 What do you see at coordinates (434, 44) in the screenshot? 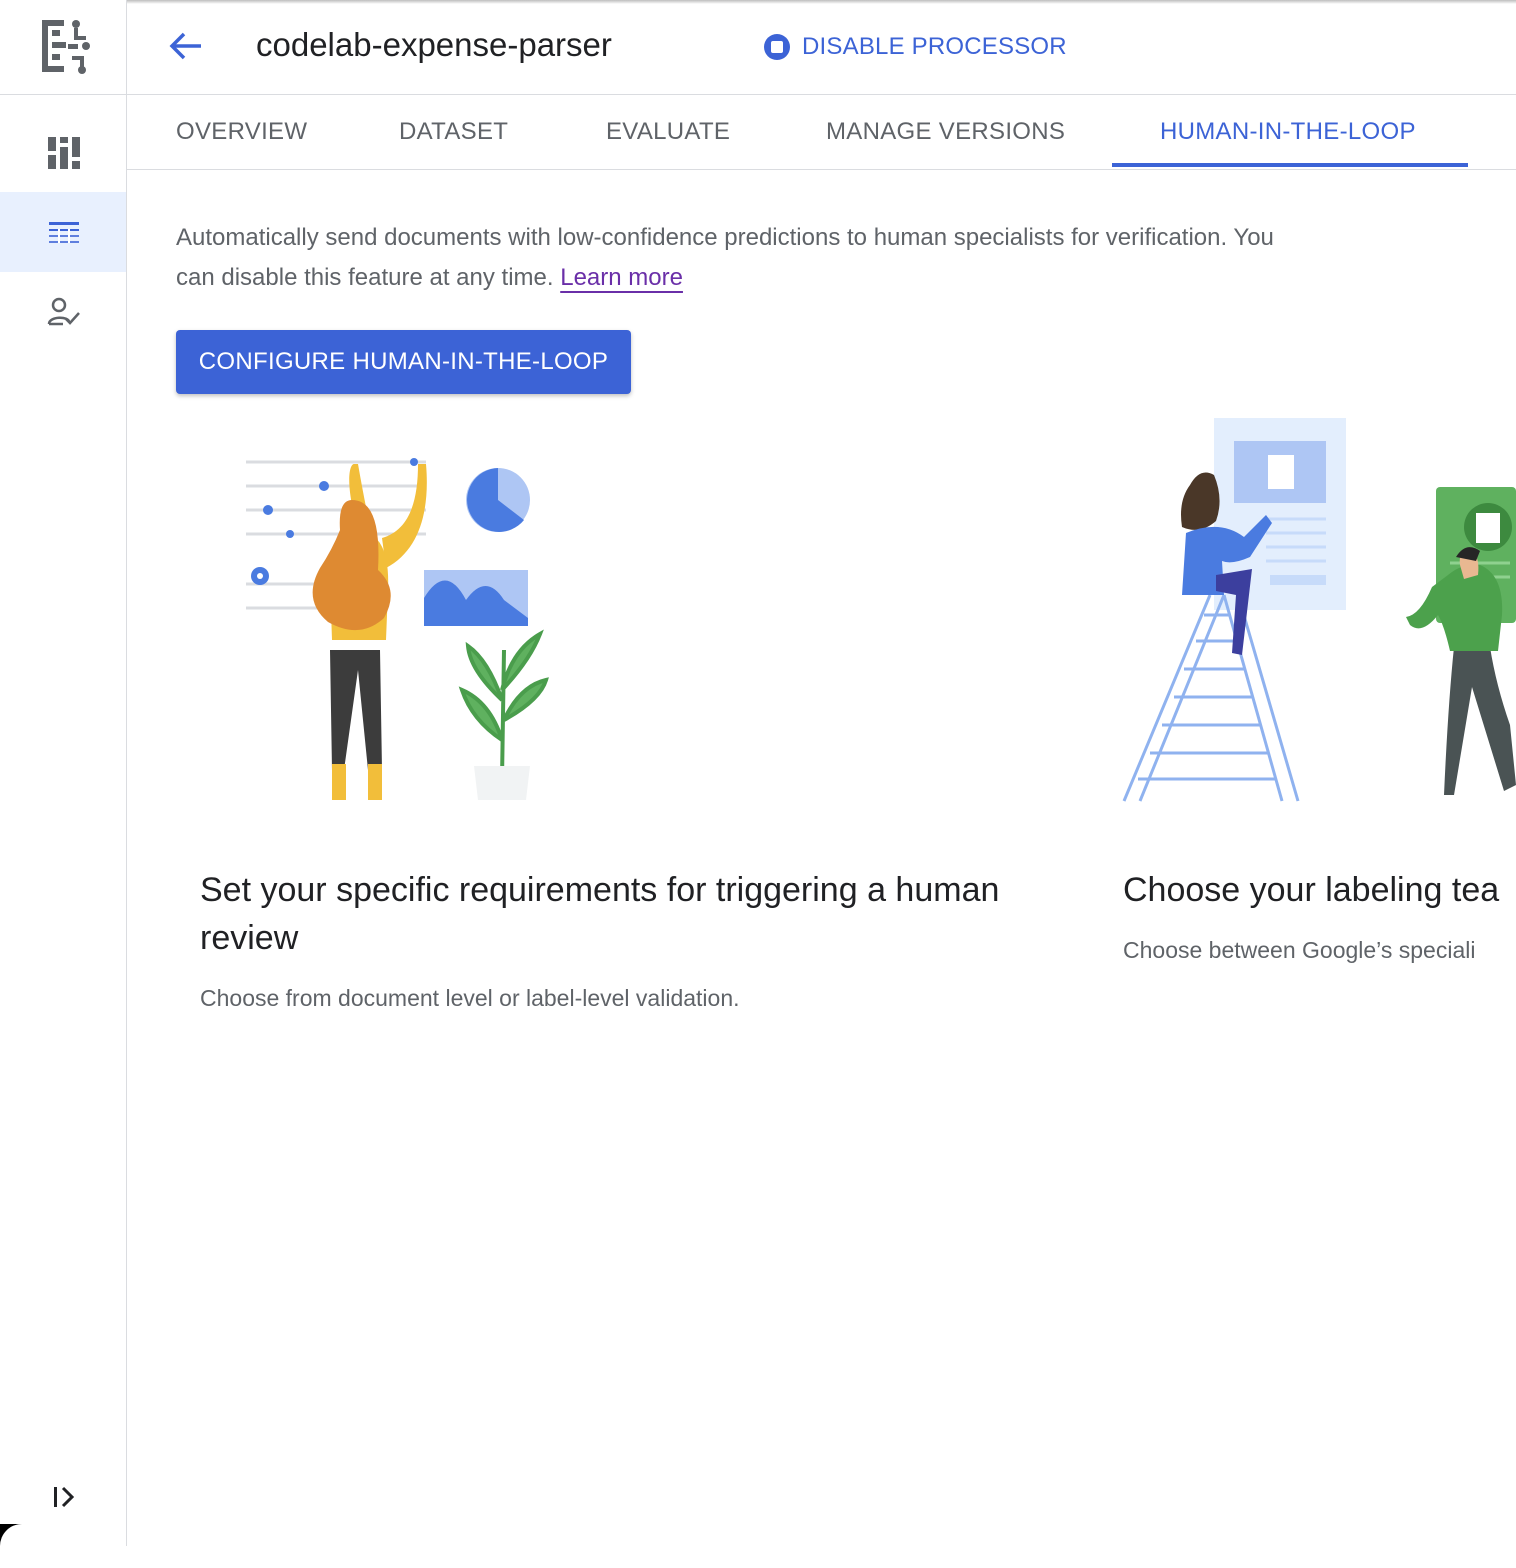
I see `page-title: codelab-expense-parser` at bounding box center [434, 44].